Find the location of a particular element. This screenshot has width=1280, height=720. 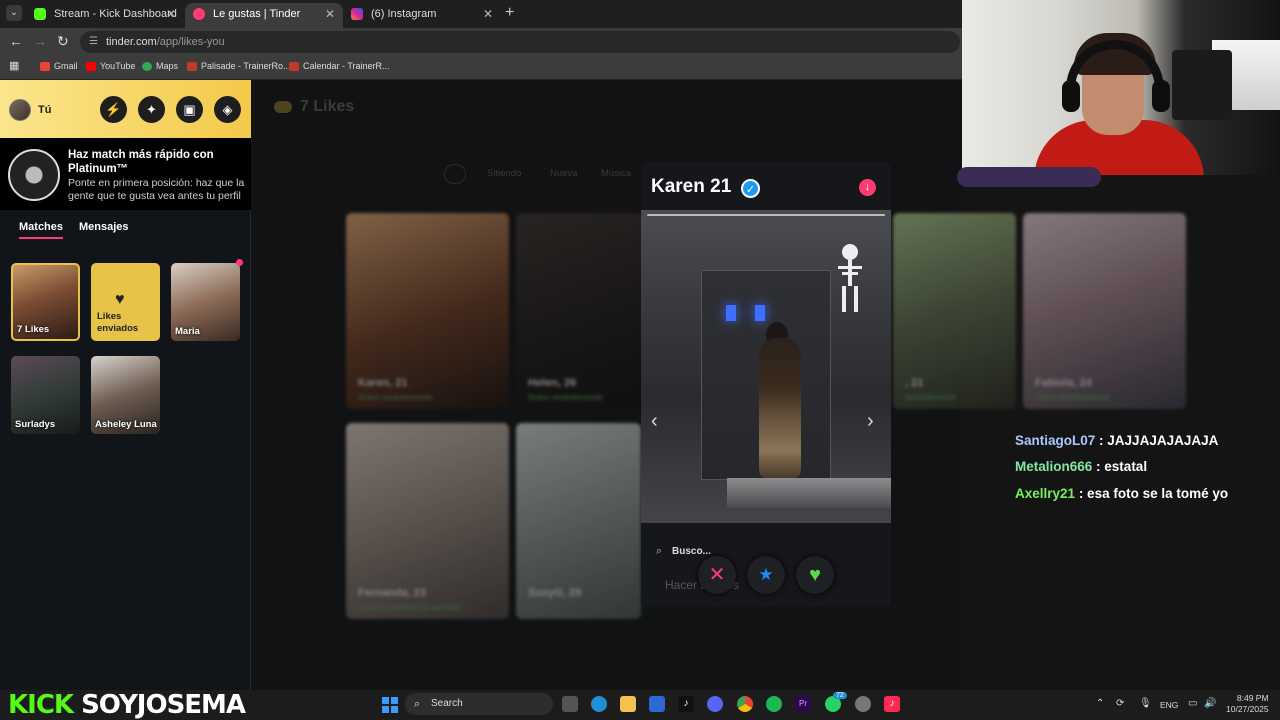

url-path: /app/likes-you is located at coordinates (190, 42).